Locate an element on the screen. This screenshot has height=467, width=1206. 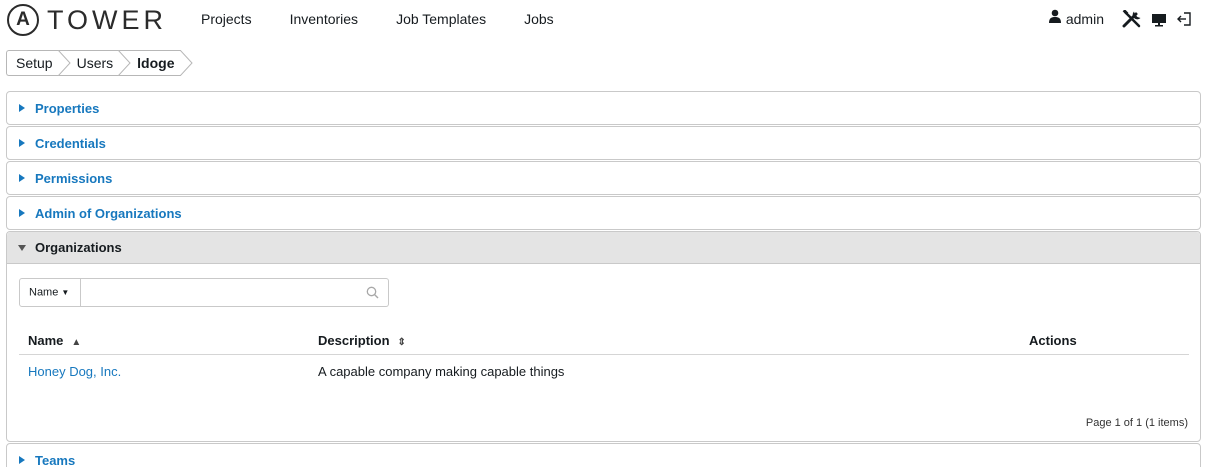
panel-credentials: Credentials is located at coordinates (603, 143).